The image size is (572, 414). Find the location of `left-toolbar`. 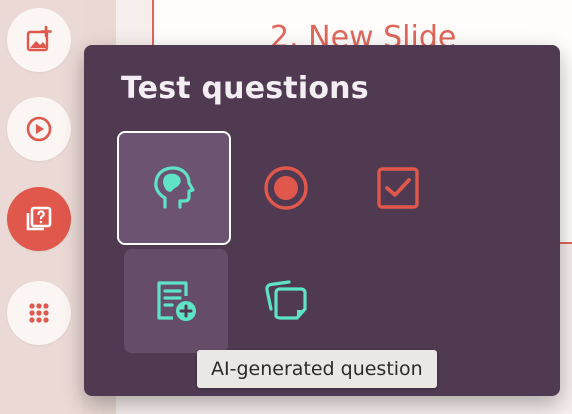

left-toolbar is located at coordinates (41, 207).